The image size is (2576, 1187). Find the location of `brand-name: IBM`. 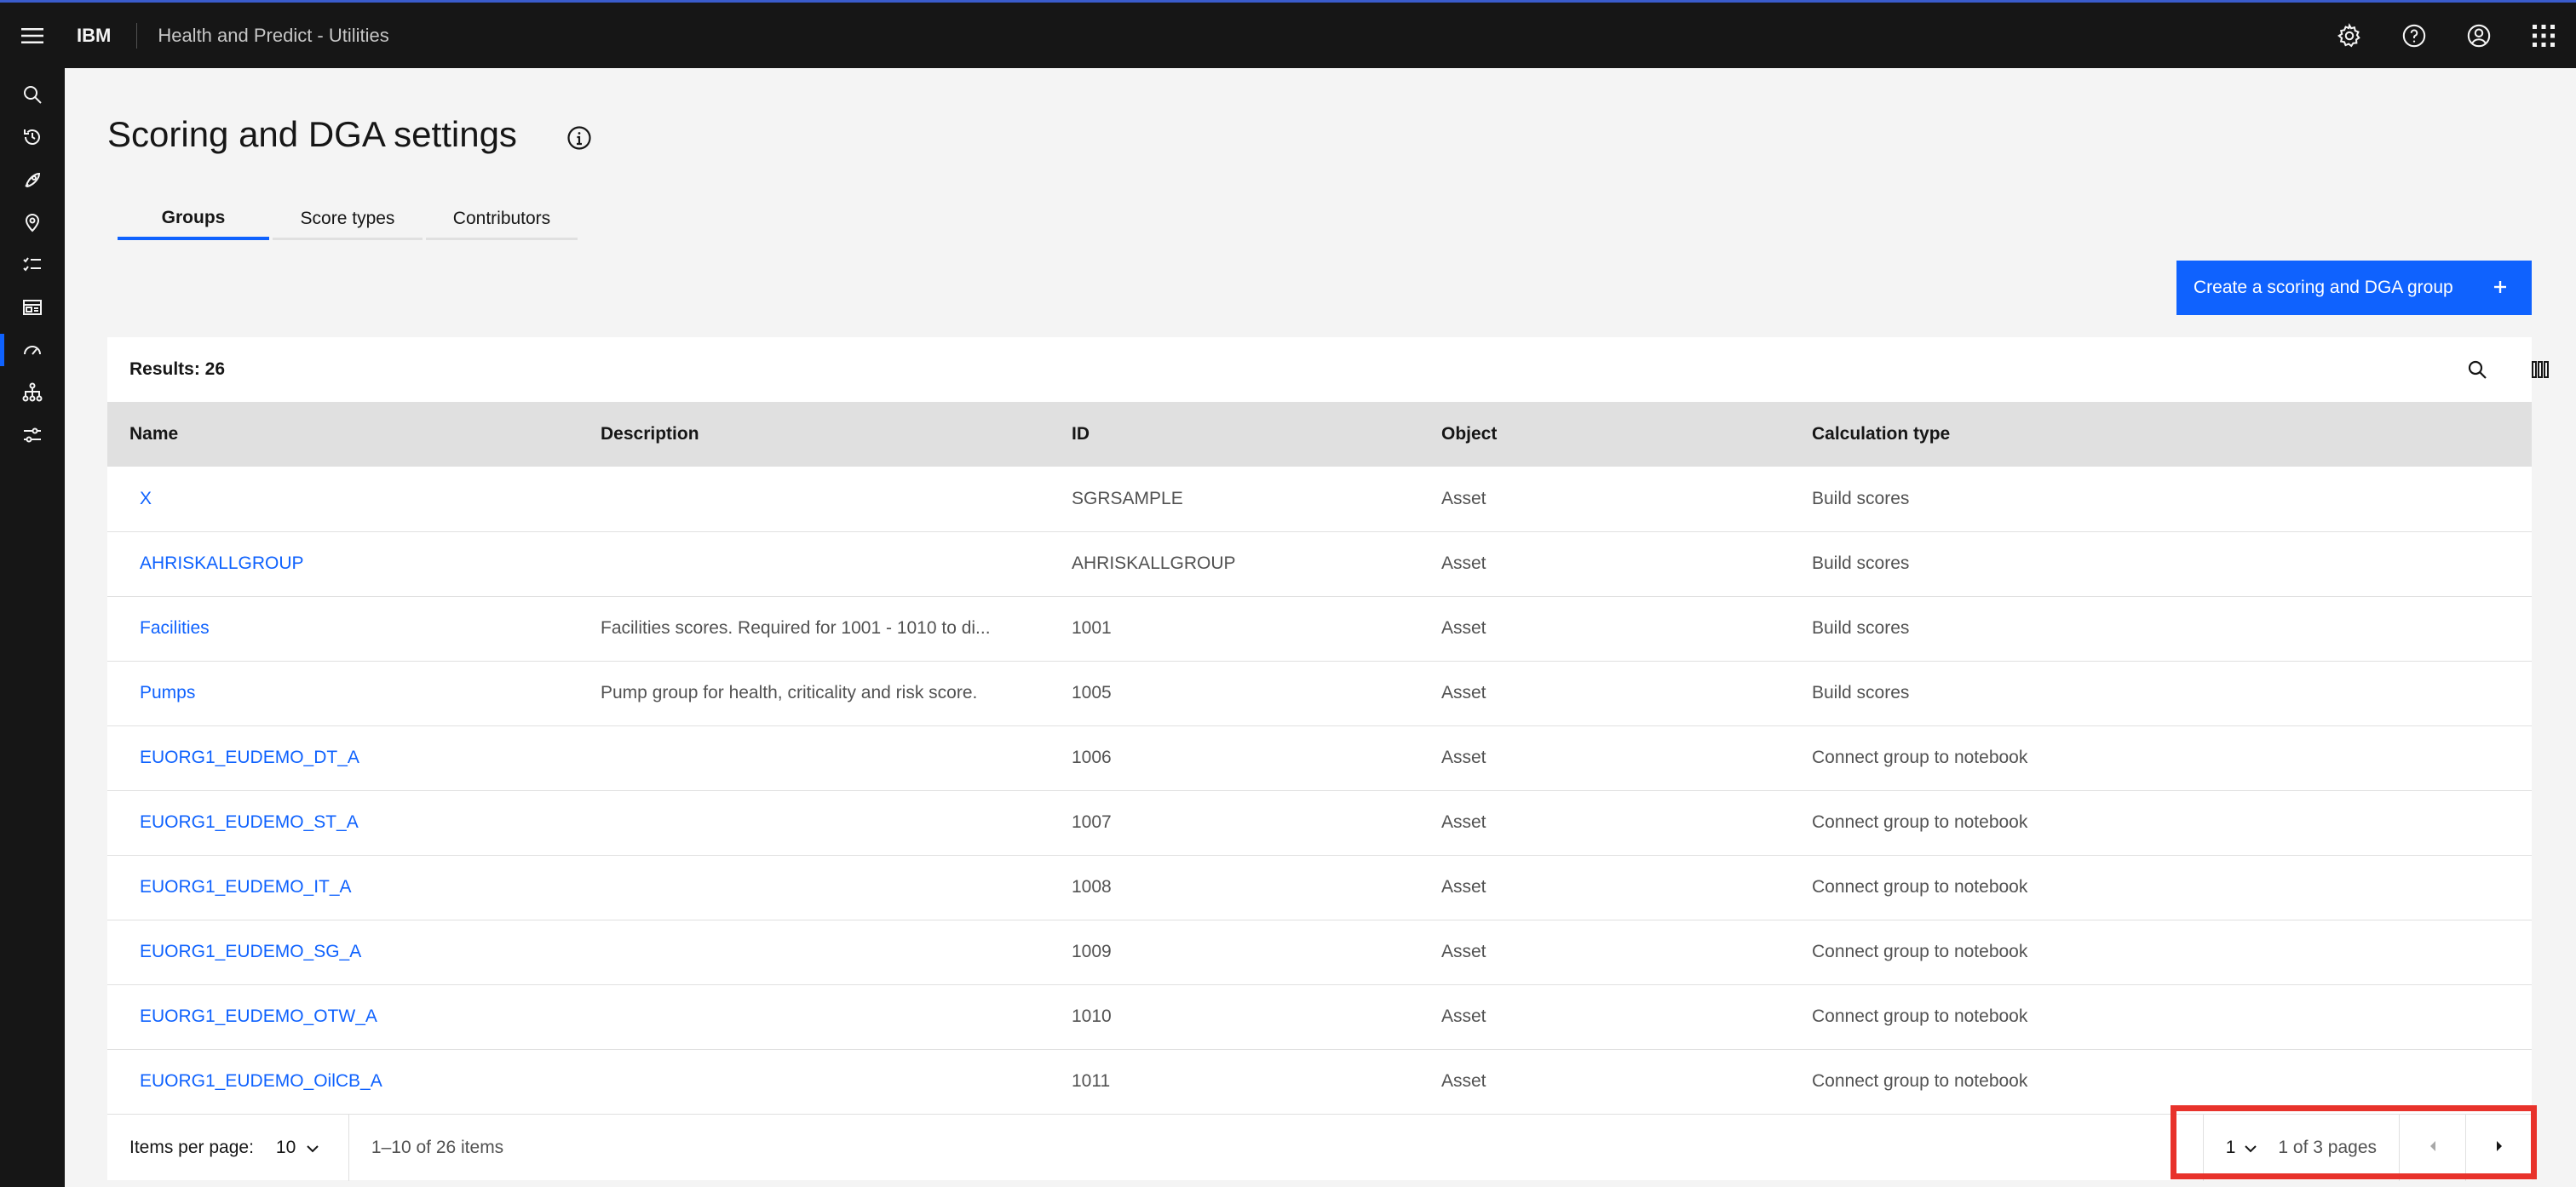

brand-name: IBM is located at coordinates (101, 36).